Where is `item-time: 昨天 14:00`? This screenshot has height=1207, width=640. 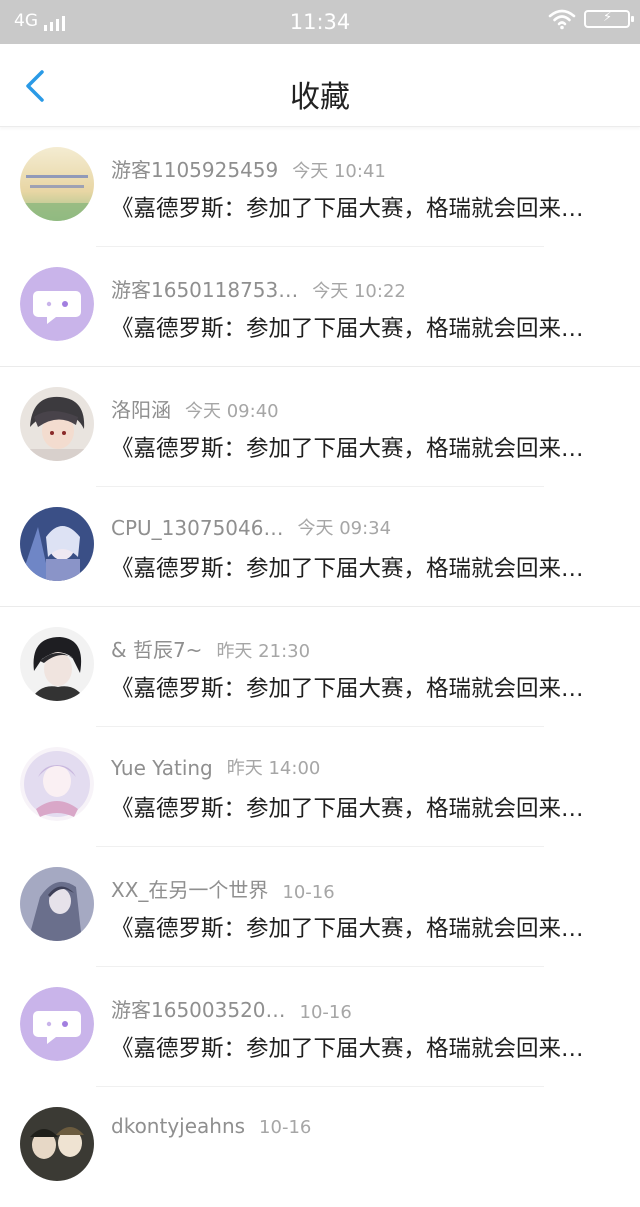
item-time: 昨天 14:00 is located at coordinates (273, 768).